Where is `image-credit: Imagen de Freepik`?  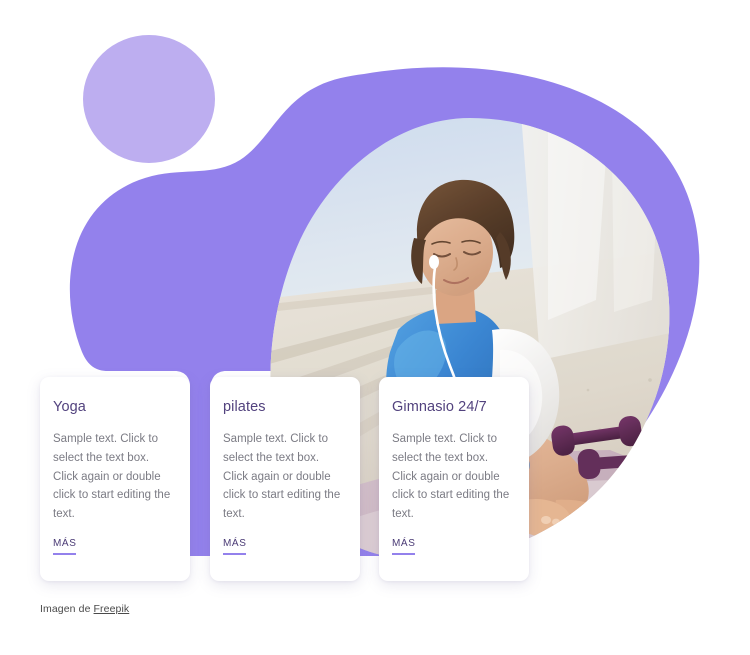
image-credit: Imagen de Freepik is located at coordinates (84, 609).